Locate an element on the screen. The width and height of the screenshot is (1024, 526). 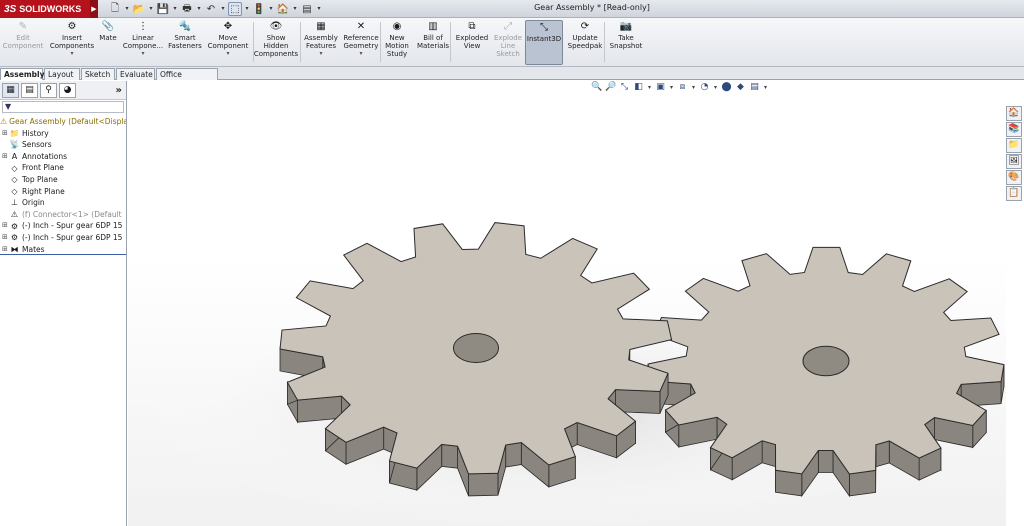
bill-of-materials-icon: ▥ is located at coordinates (433, 26).